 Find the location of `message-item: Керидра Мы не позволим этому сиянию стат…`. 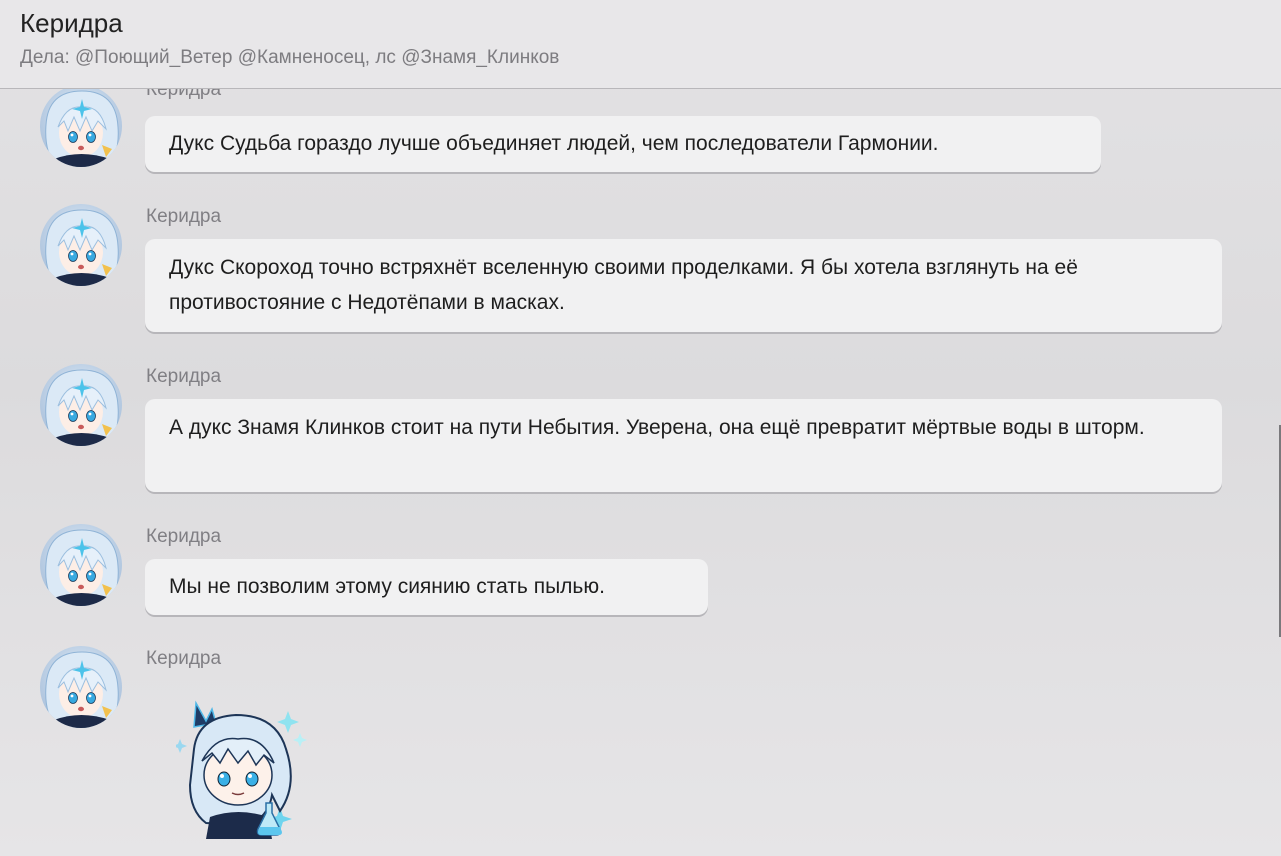

message-item: Керидра Мы не позволим этому сиянию стат… is located at coordinates (640, 574).